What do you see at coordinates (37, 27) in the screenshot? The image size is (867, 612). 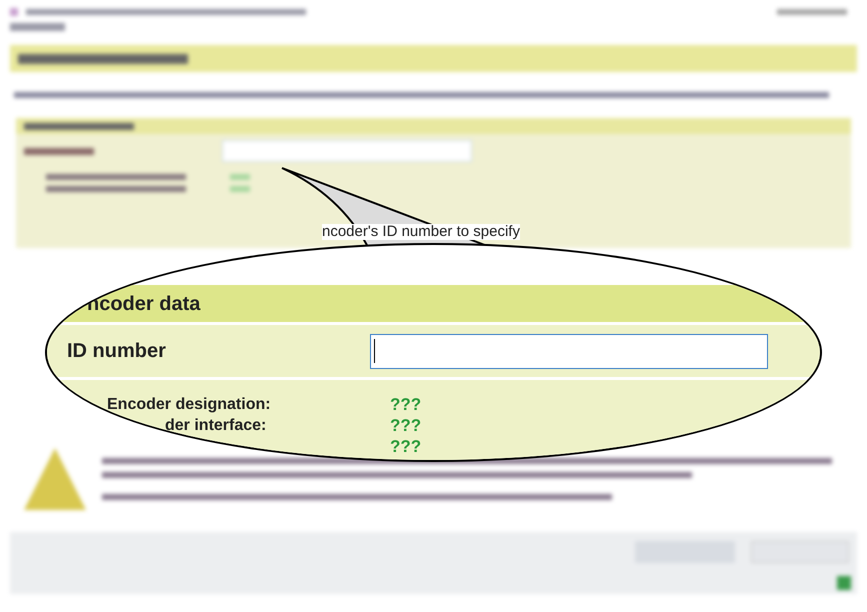 I see `blurred-menu-bar` at bounding box center [37, 27].